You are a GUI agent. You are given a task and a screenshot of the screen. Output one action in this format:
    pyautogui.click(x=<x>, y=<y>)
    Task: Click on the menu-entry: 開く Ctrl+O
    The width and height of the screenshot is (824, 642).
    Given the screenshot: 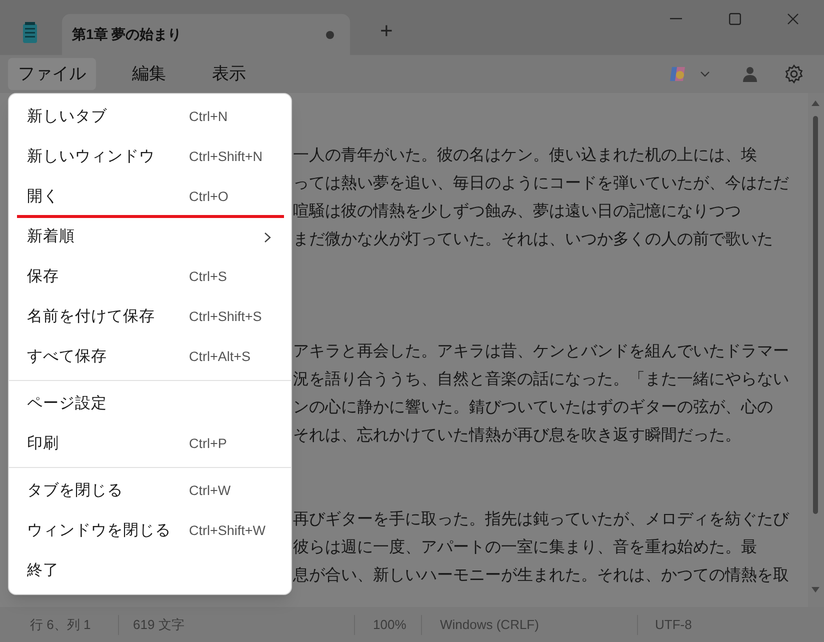 What is the action you would take?
    pyautogui.click(x=150, y=197)
    